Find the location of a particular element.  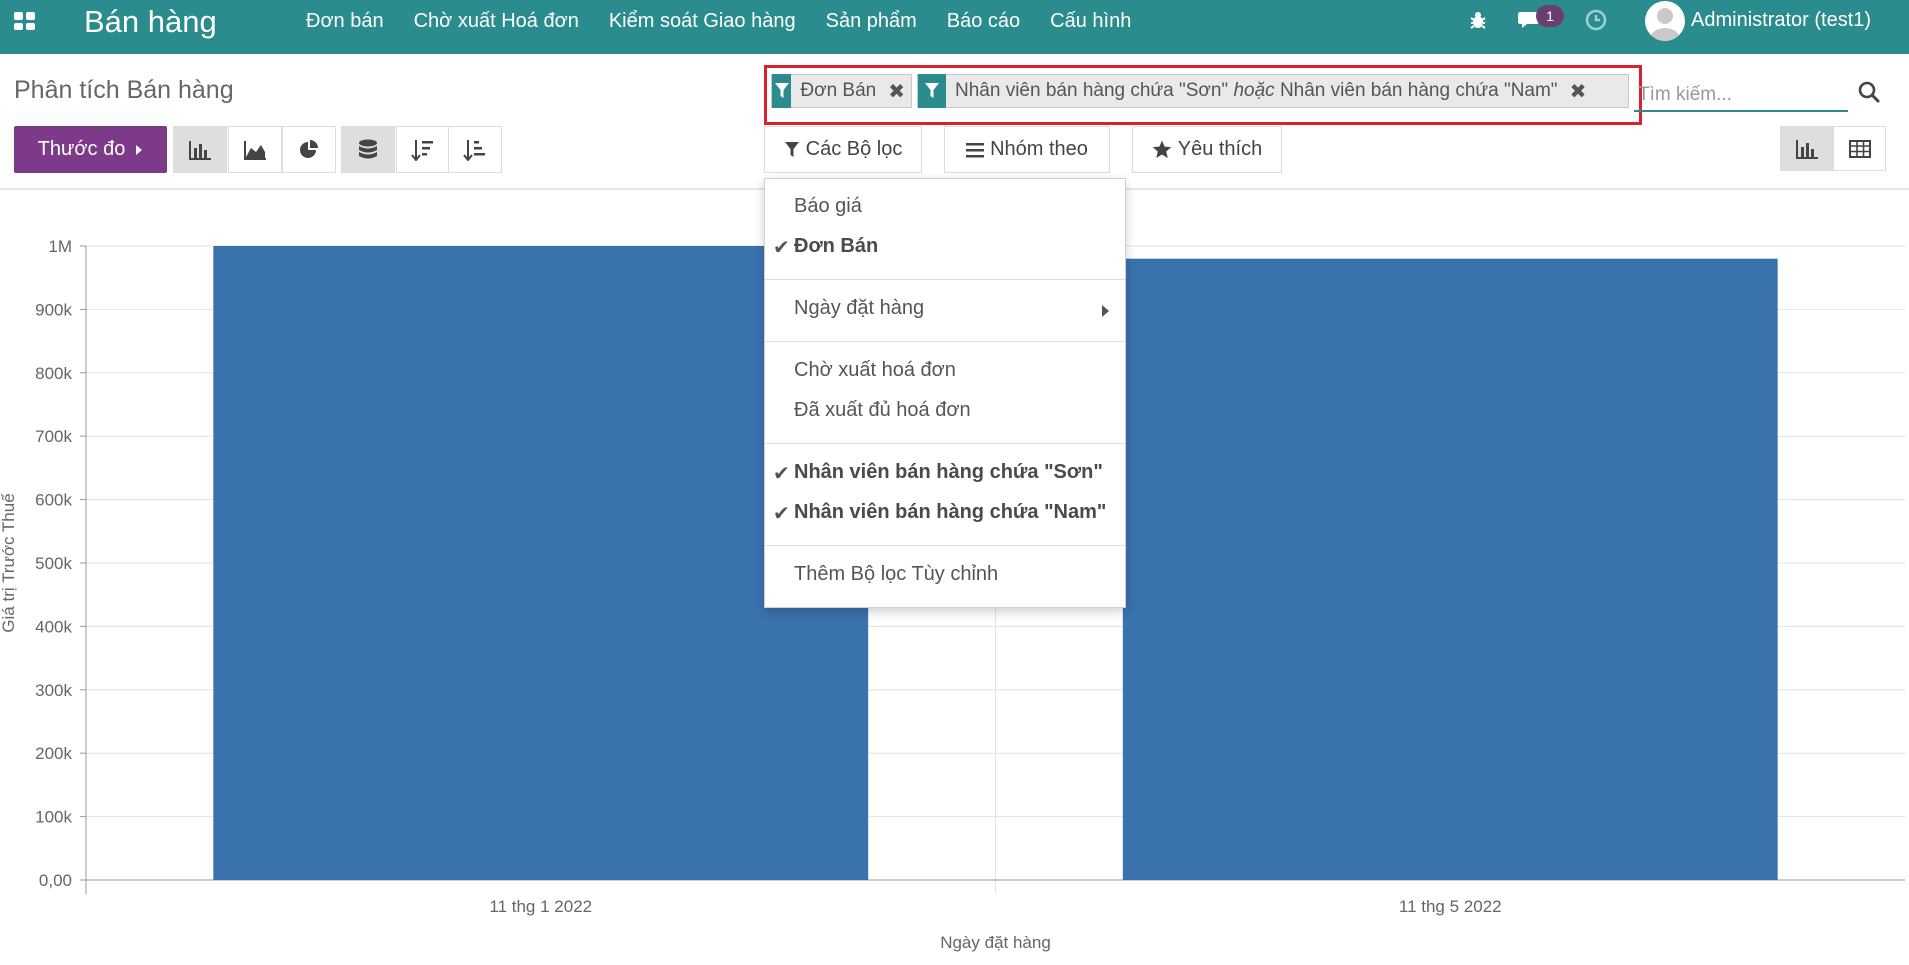

search-input is located at coordinates (1741, 96).